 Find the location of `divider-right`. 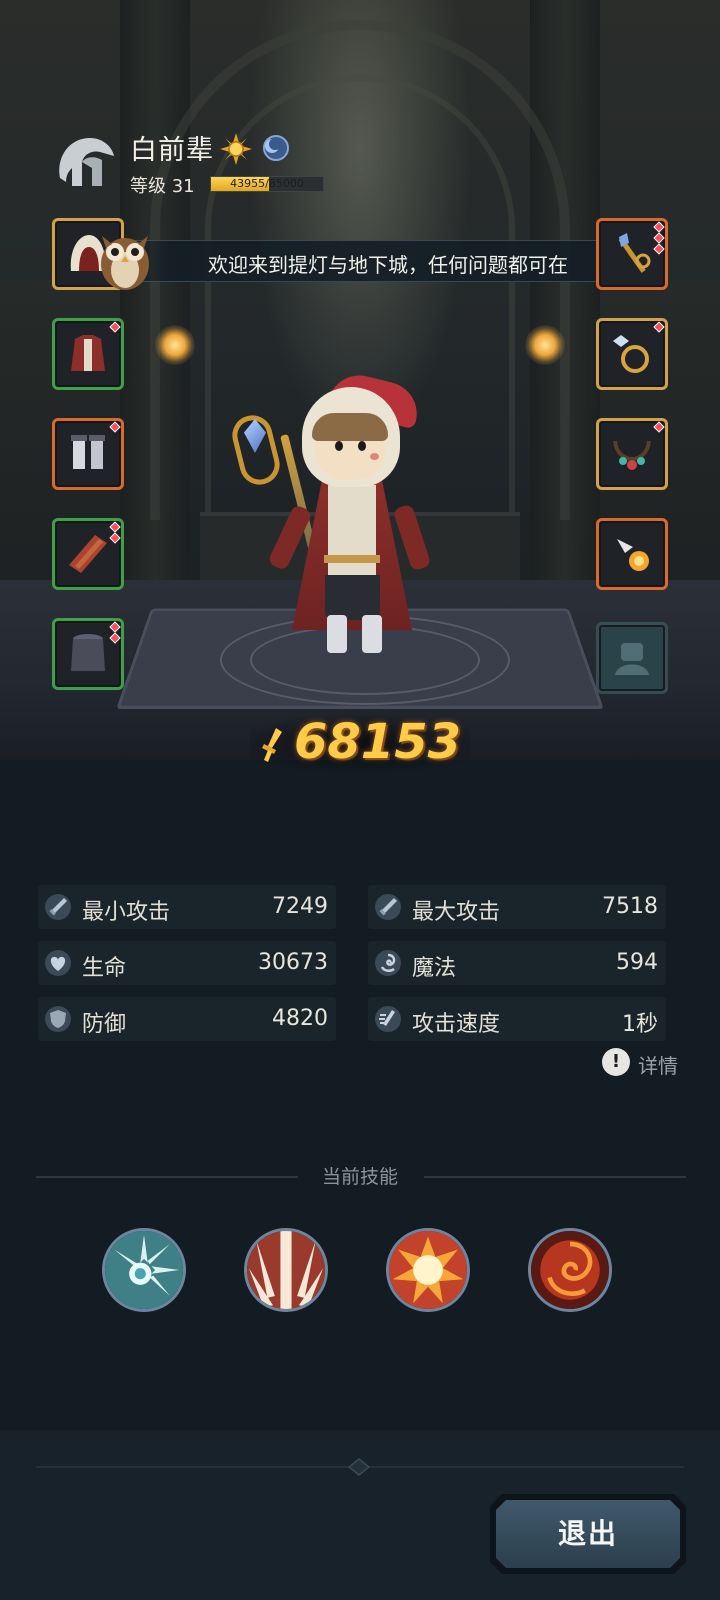

divider-right is located at coordinates (555, 1177).